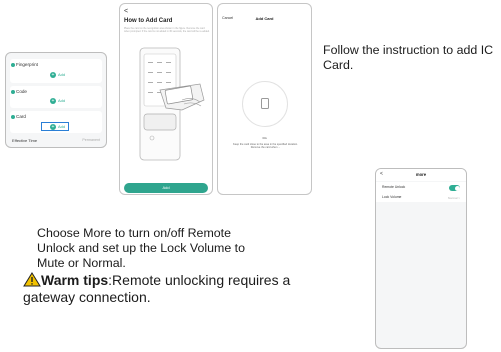  Describe the element at coordinates (172, 104) in the screenshot. I see `lock-illustration` at that location.